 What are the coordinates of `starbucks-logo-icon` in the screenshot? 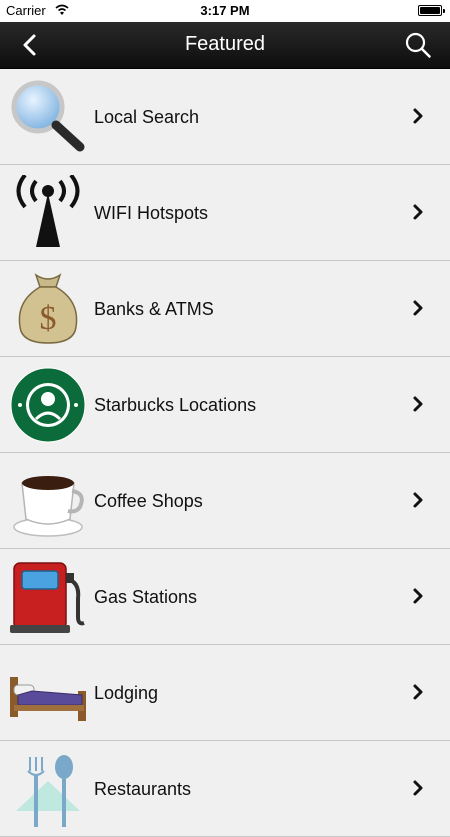 It's located at (48, 405).